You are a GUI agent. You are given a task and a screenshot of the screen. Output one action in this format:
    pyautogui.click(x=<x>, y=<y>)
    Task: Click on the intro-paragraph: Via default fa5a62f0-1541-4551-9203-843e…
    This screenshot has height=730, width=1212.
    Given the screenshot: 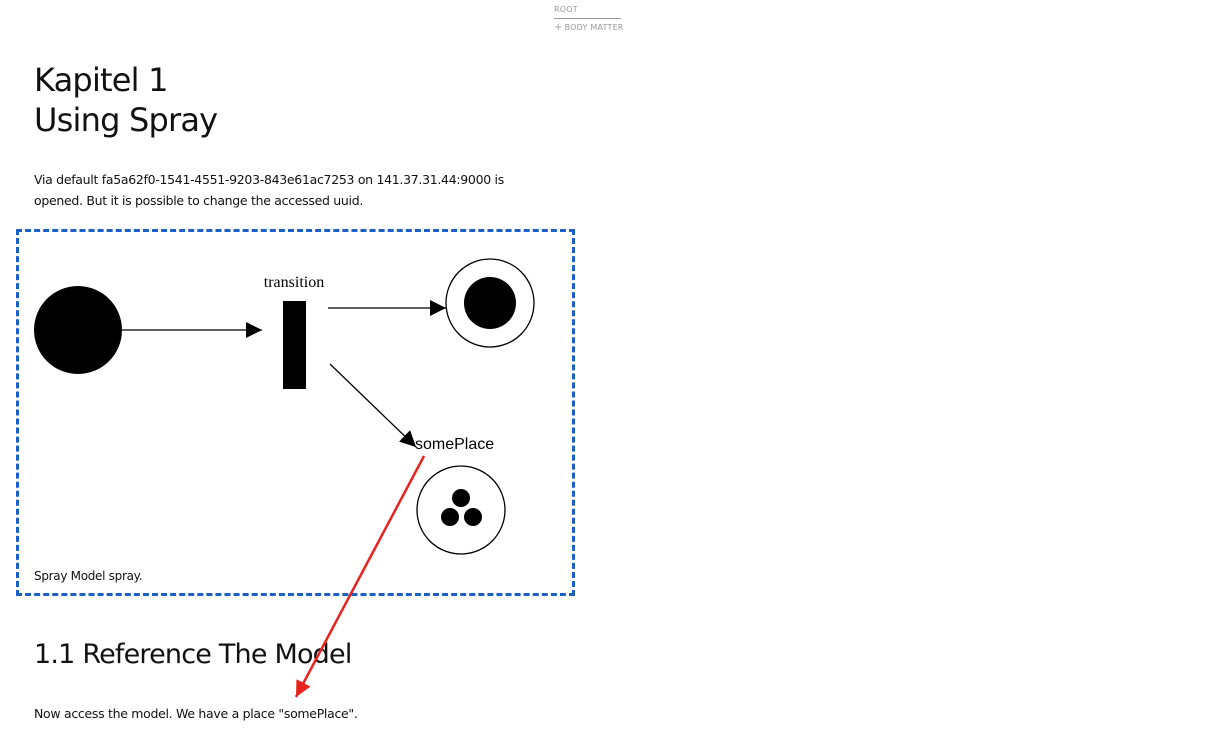 What is the action you would take?
    pyautogui.click(x=269, y=190)
    